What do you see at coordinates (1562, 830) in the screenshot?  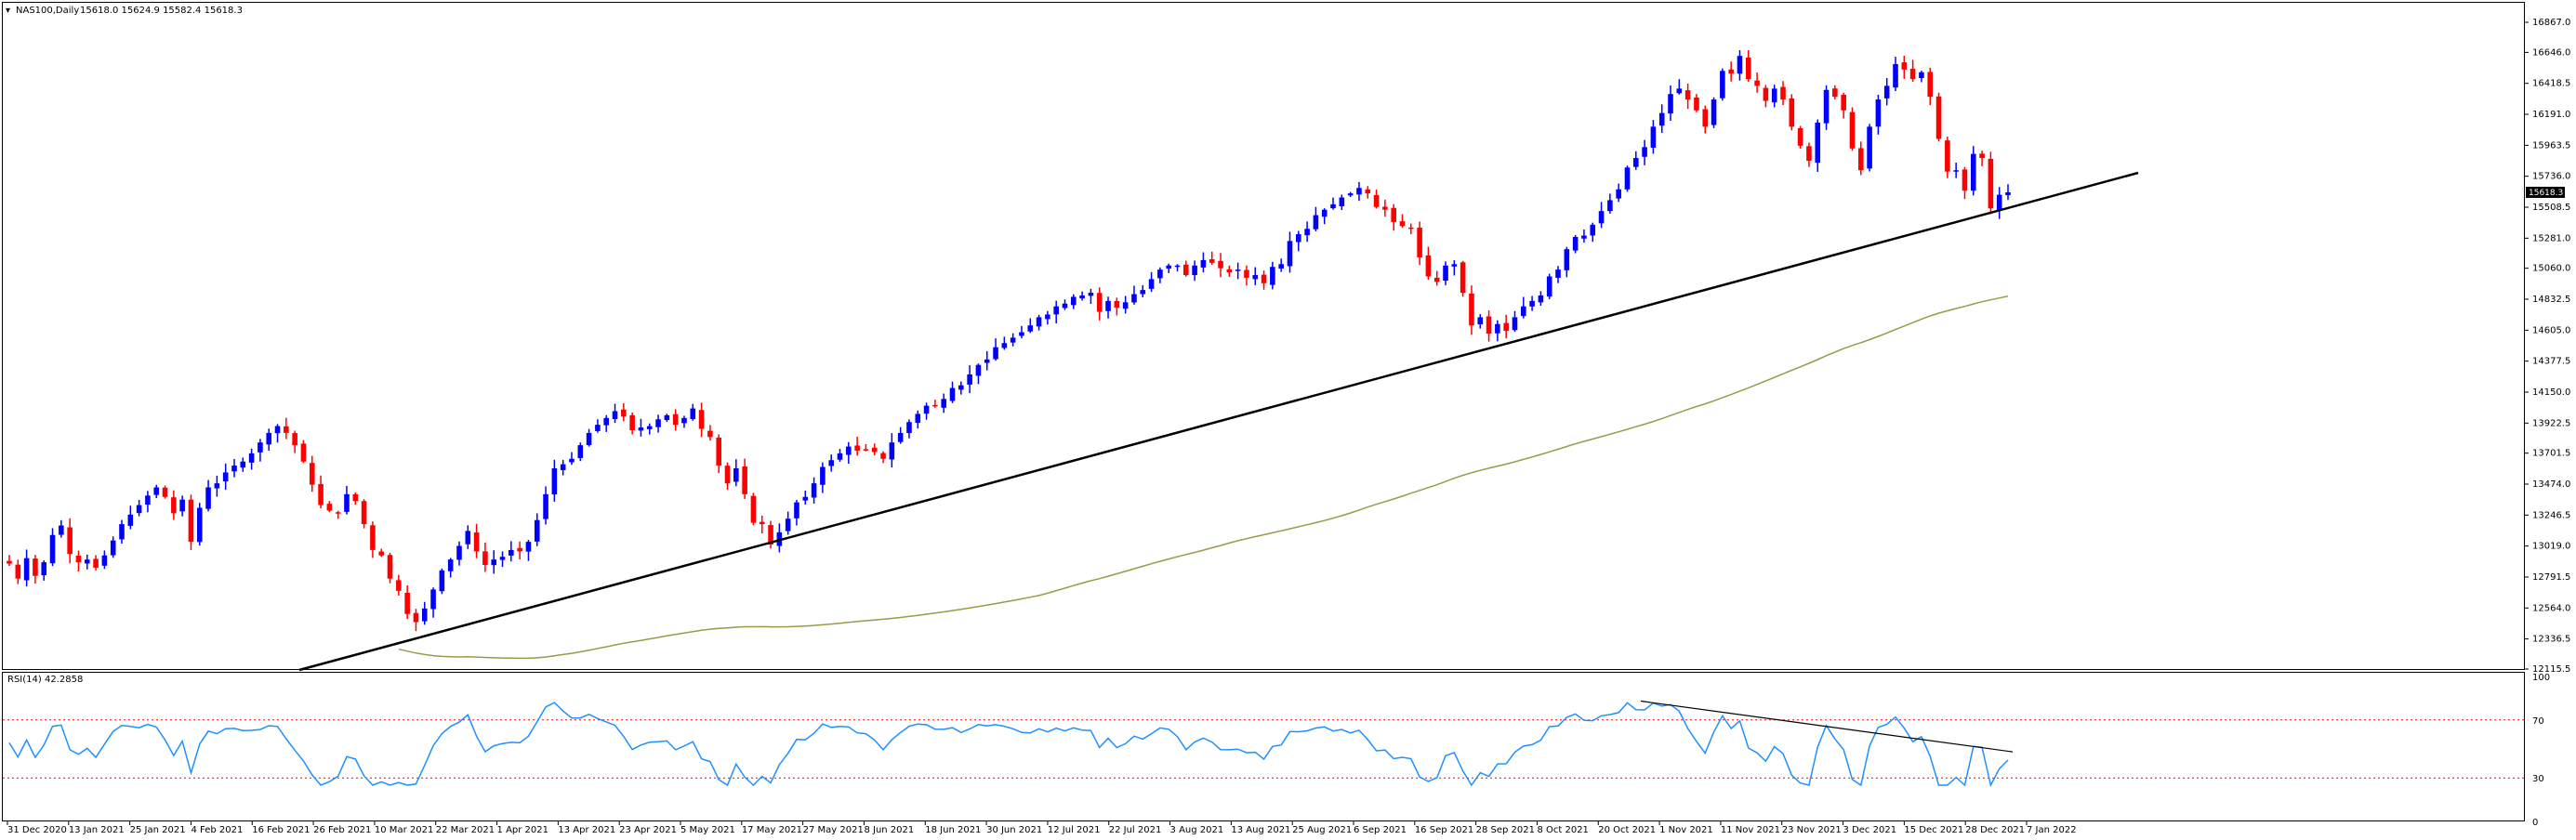 I see `x-tick-label: 8 Oct 2021` at bounding box center [1562, 830].